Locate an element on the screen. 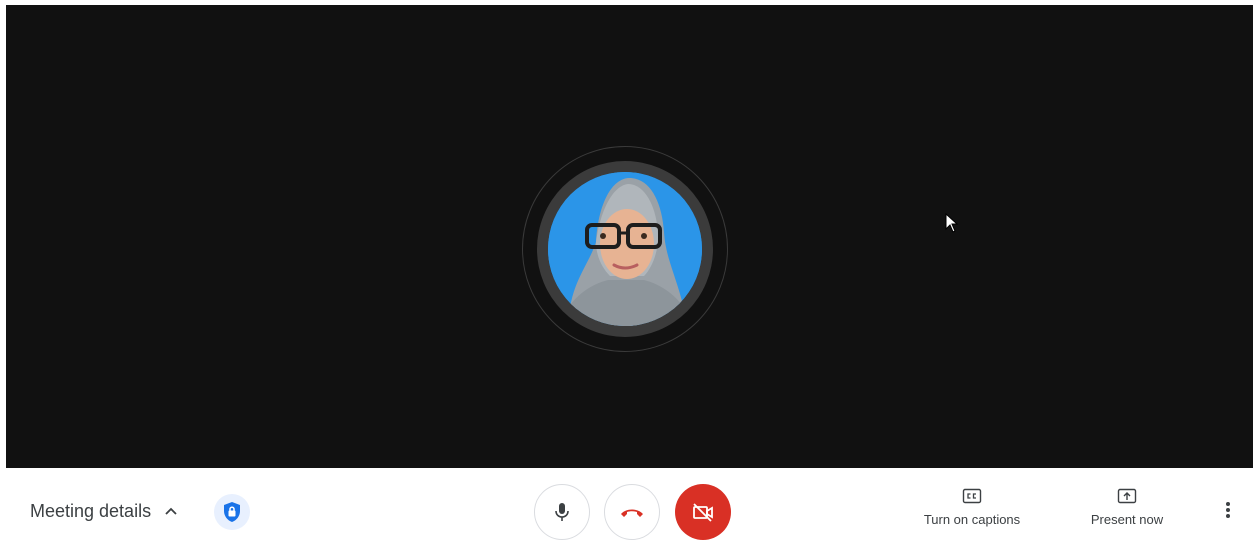 This screenshot has height=552, width=1253. security-badge is located at coordinates (232, 512).